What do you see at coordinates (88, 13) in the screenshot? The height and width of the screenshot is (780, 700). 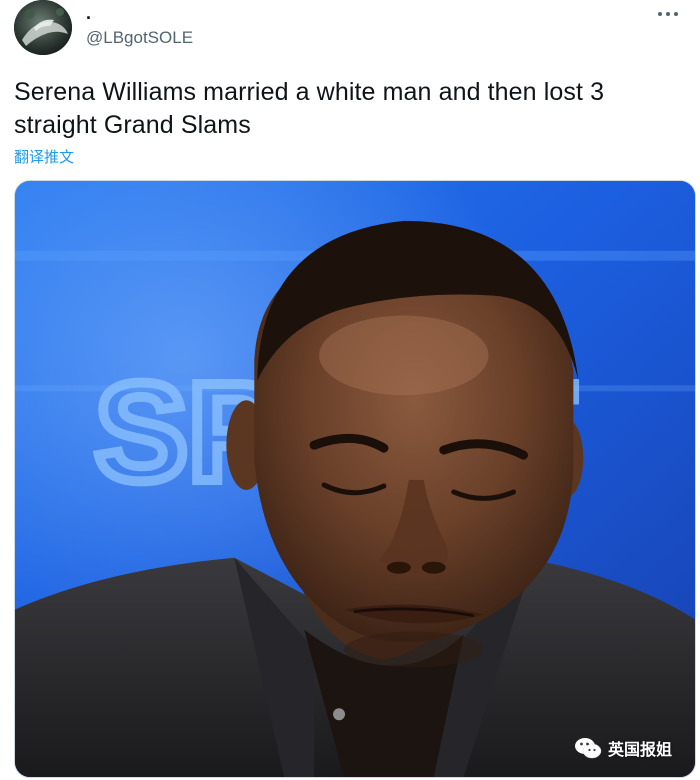 I see `display-name: .` at bounding box center [88, 13].